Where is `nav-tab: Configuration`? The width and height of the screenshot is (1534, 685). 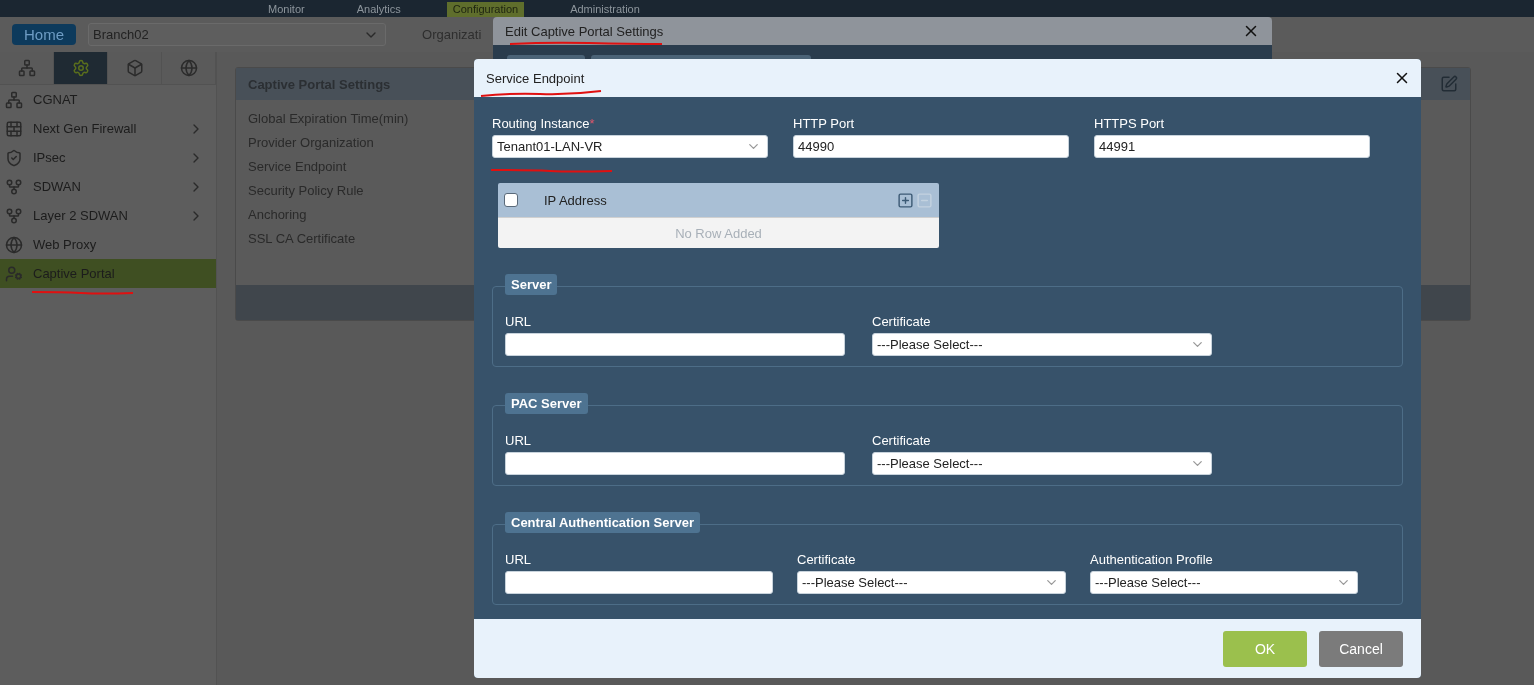
nav-tab: Configuration is located at coordinates (485, 9).